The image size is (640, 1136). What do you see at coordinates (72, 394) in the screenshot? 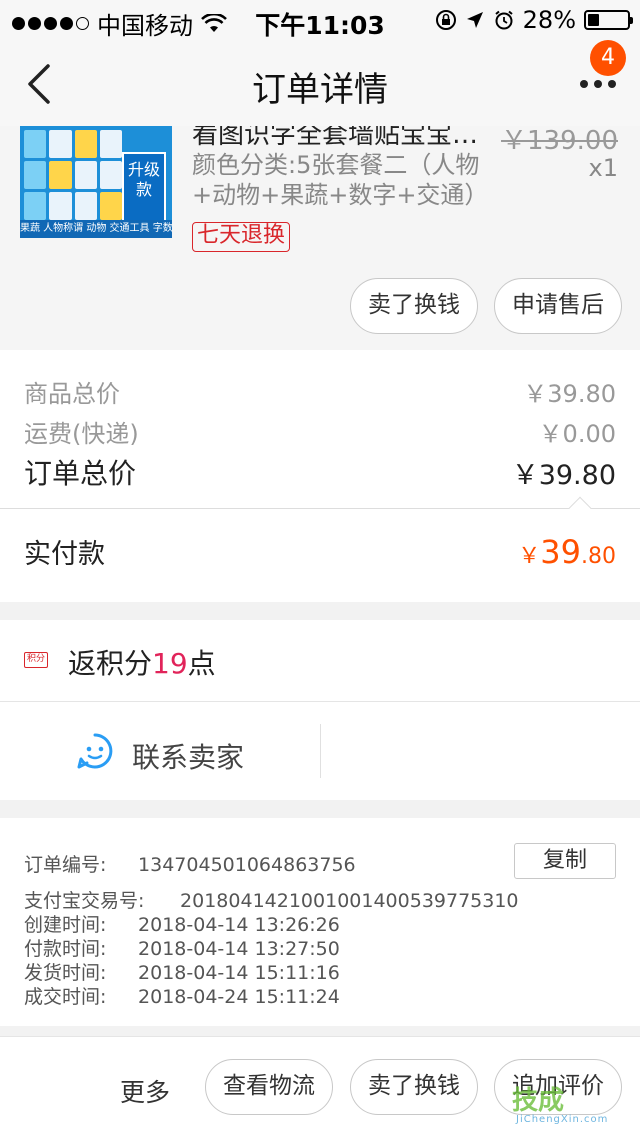
I see `goods-total-label: 商品总价` at bounding box center [72, 394].